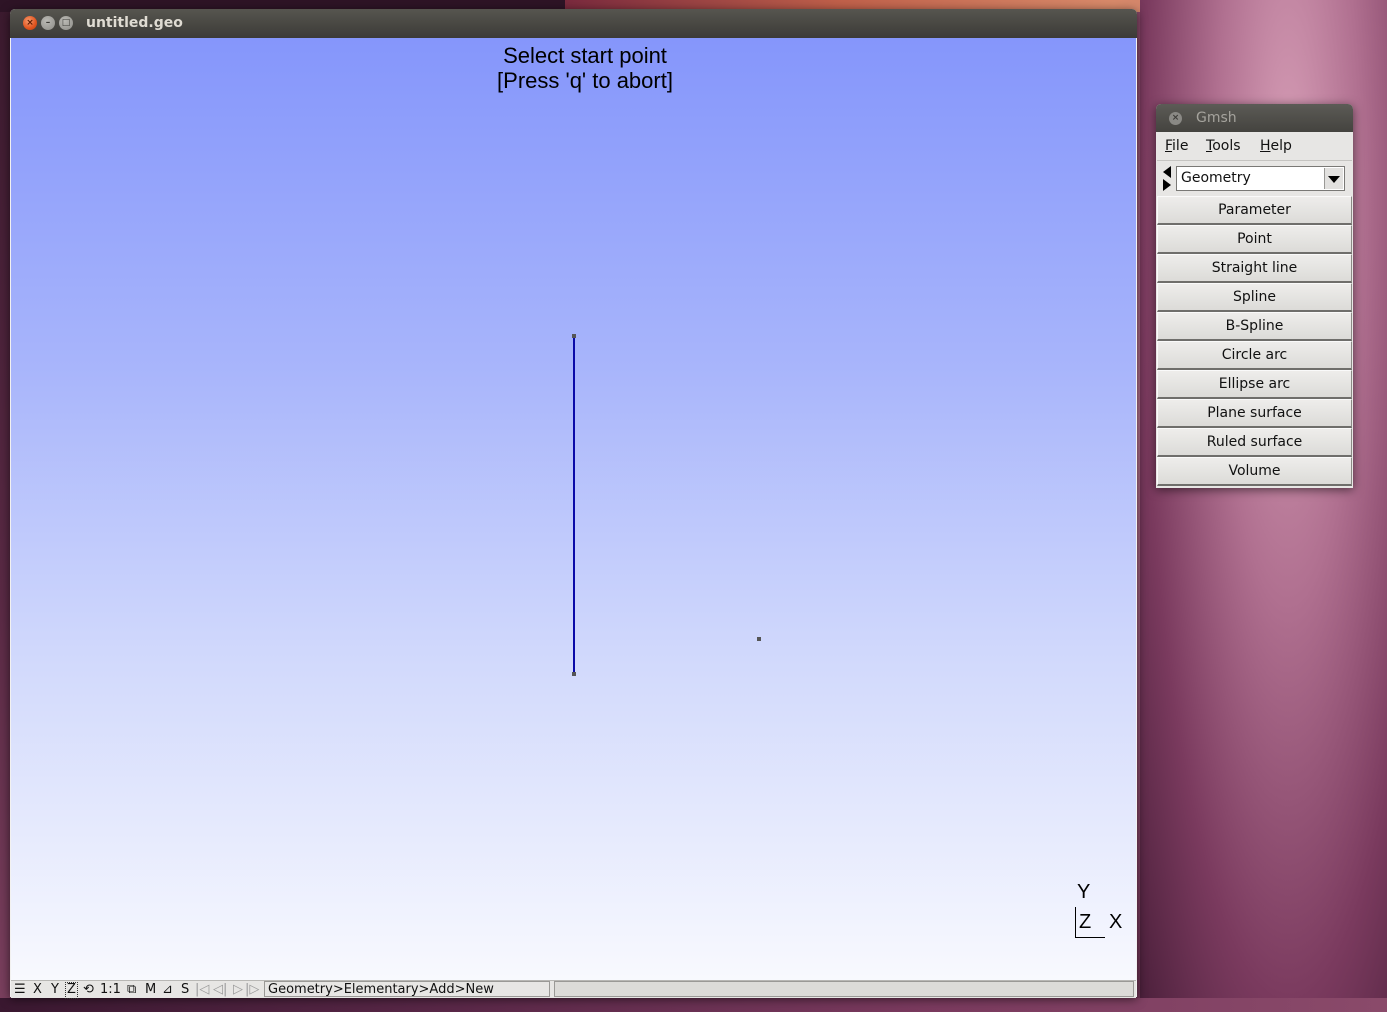 Image resolution: width=1387 pixels, height=1012 pixels. I want to click on spline-button: Spline, so click(1254, 297).